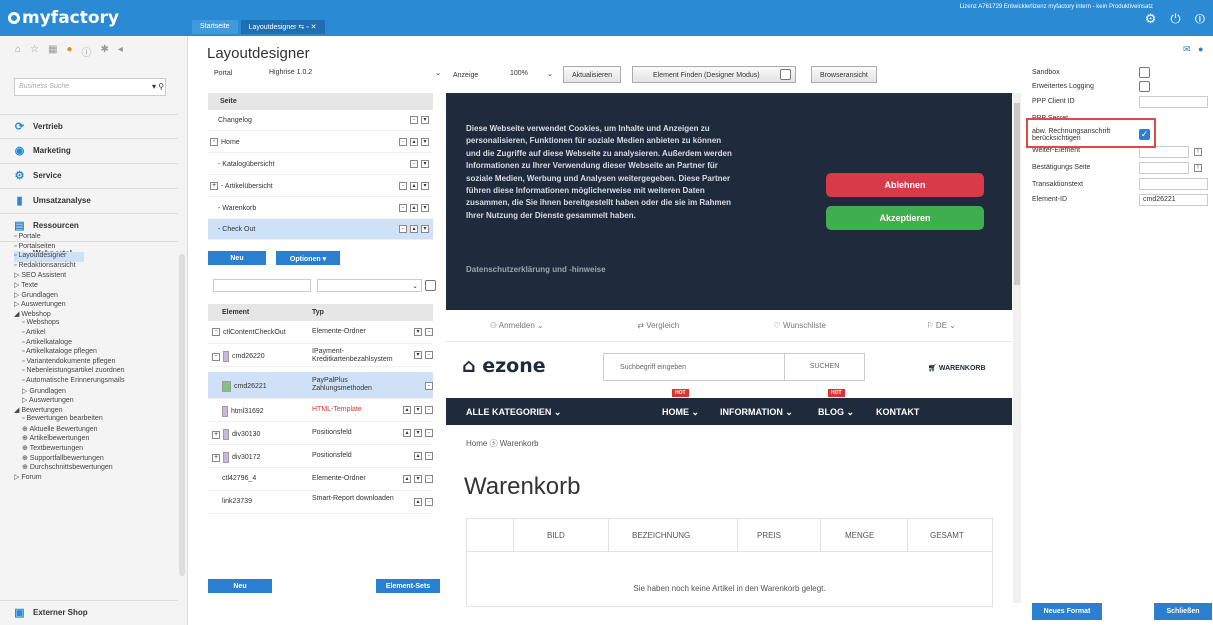  I want to click on bestaetigung-field, so click(1164, 168).